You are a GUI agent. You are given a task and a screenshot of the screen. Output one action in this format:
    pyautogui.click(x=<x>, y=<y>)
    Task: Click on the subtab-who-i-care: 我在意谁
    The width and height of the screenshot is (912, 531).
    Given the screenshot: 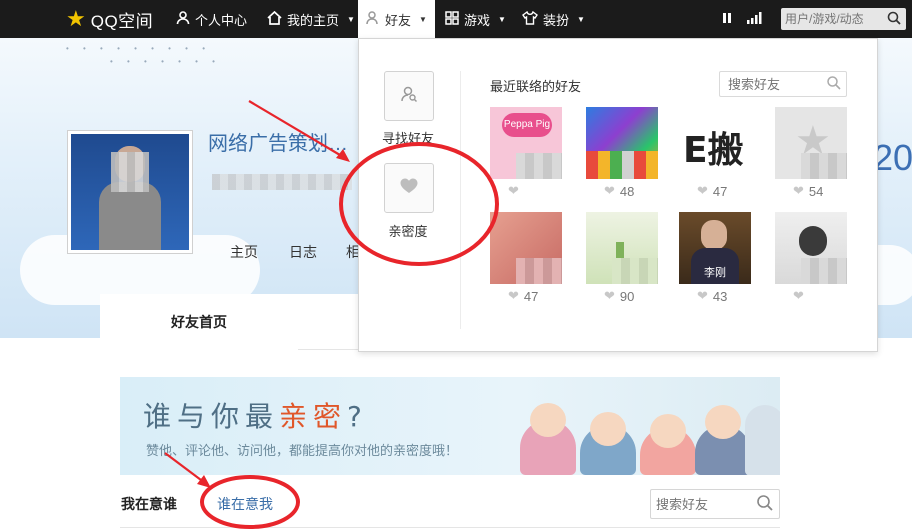 What is the action you would take?
    pyautogui.click(x=149, y=504)
    